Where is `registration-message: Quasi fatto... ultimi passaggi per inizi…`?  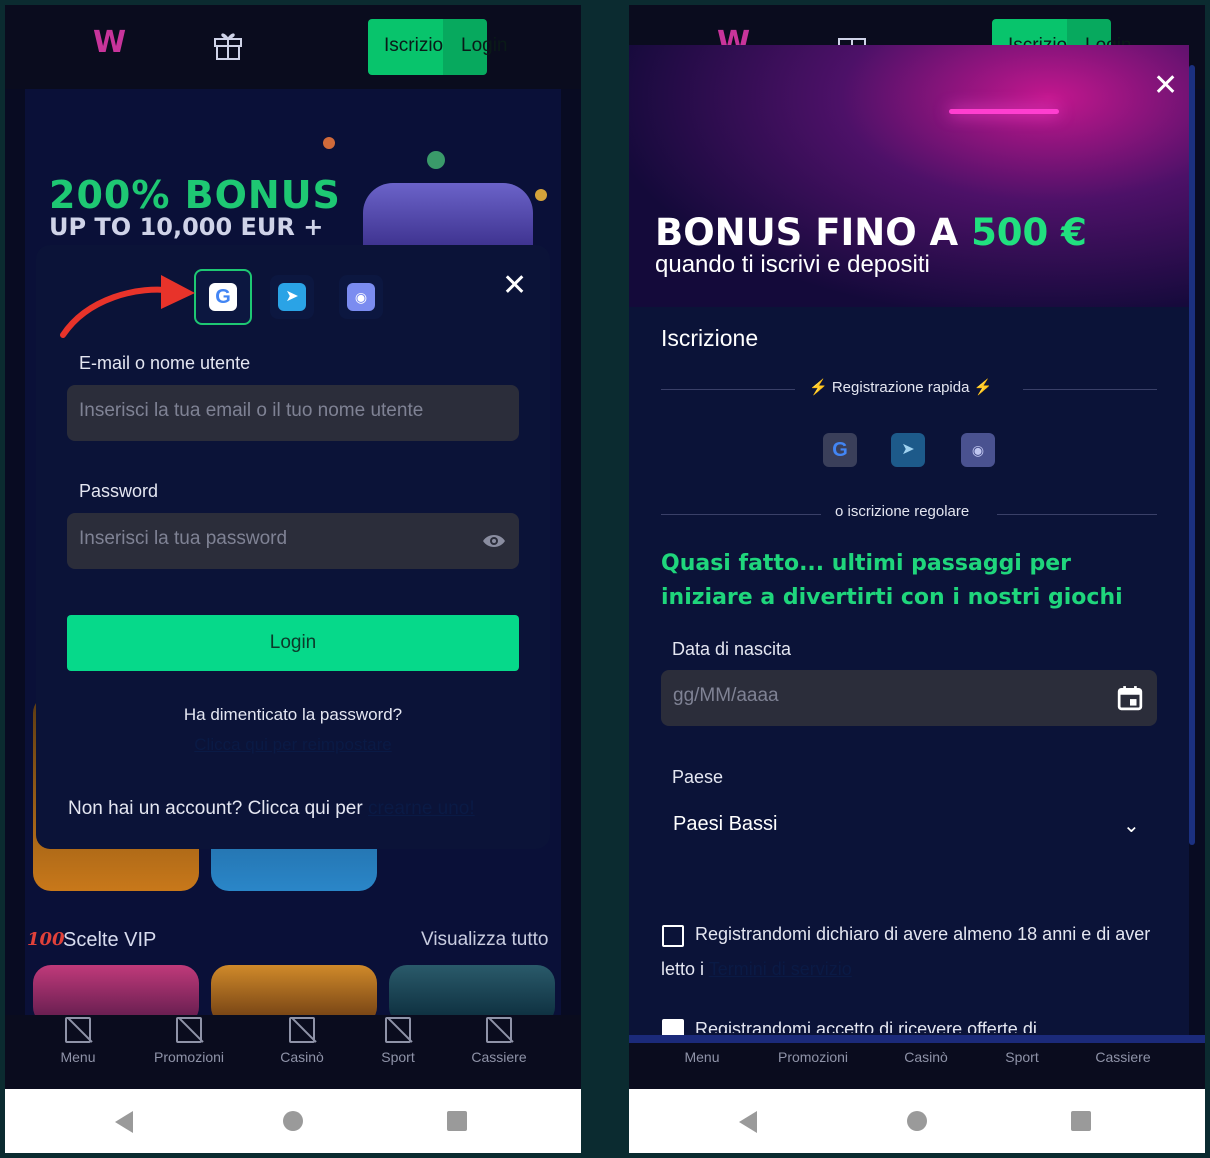 registration-message: Quasi fatto... ultimi passaggi per inizi… is located at coordinates (892, 580).